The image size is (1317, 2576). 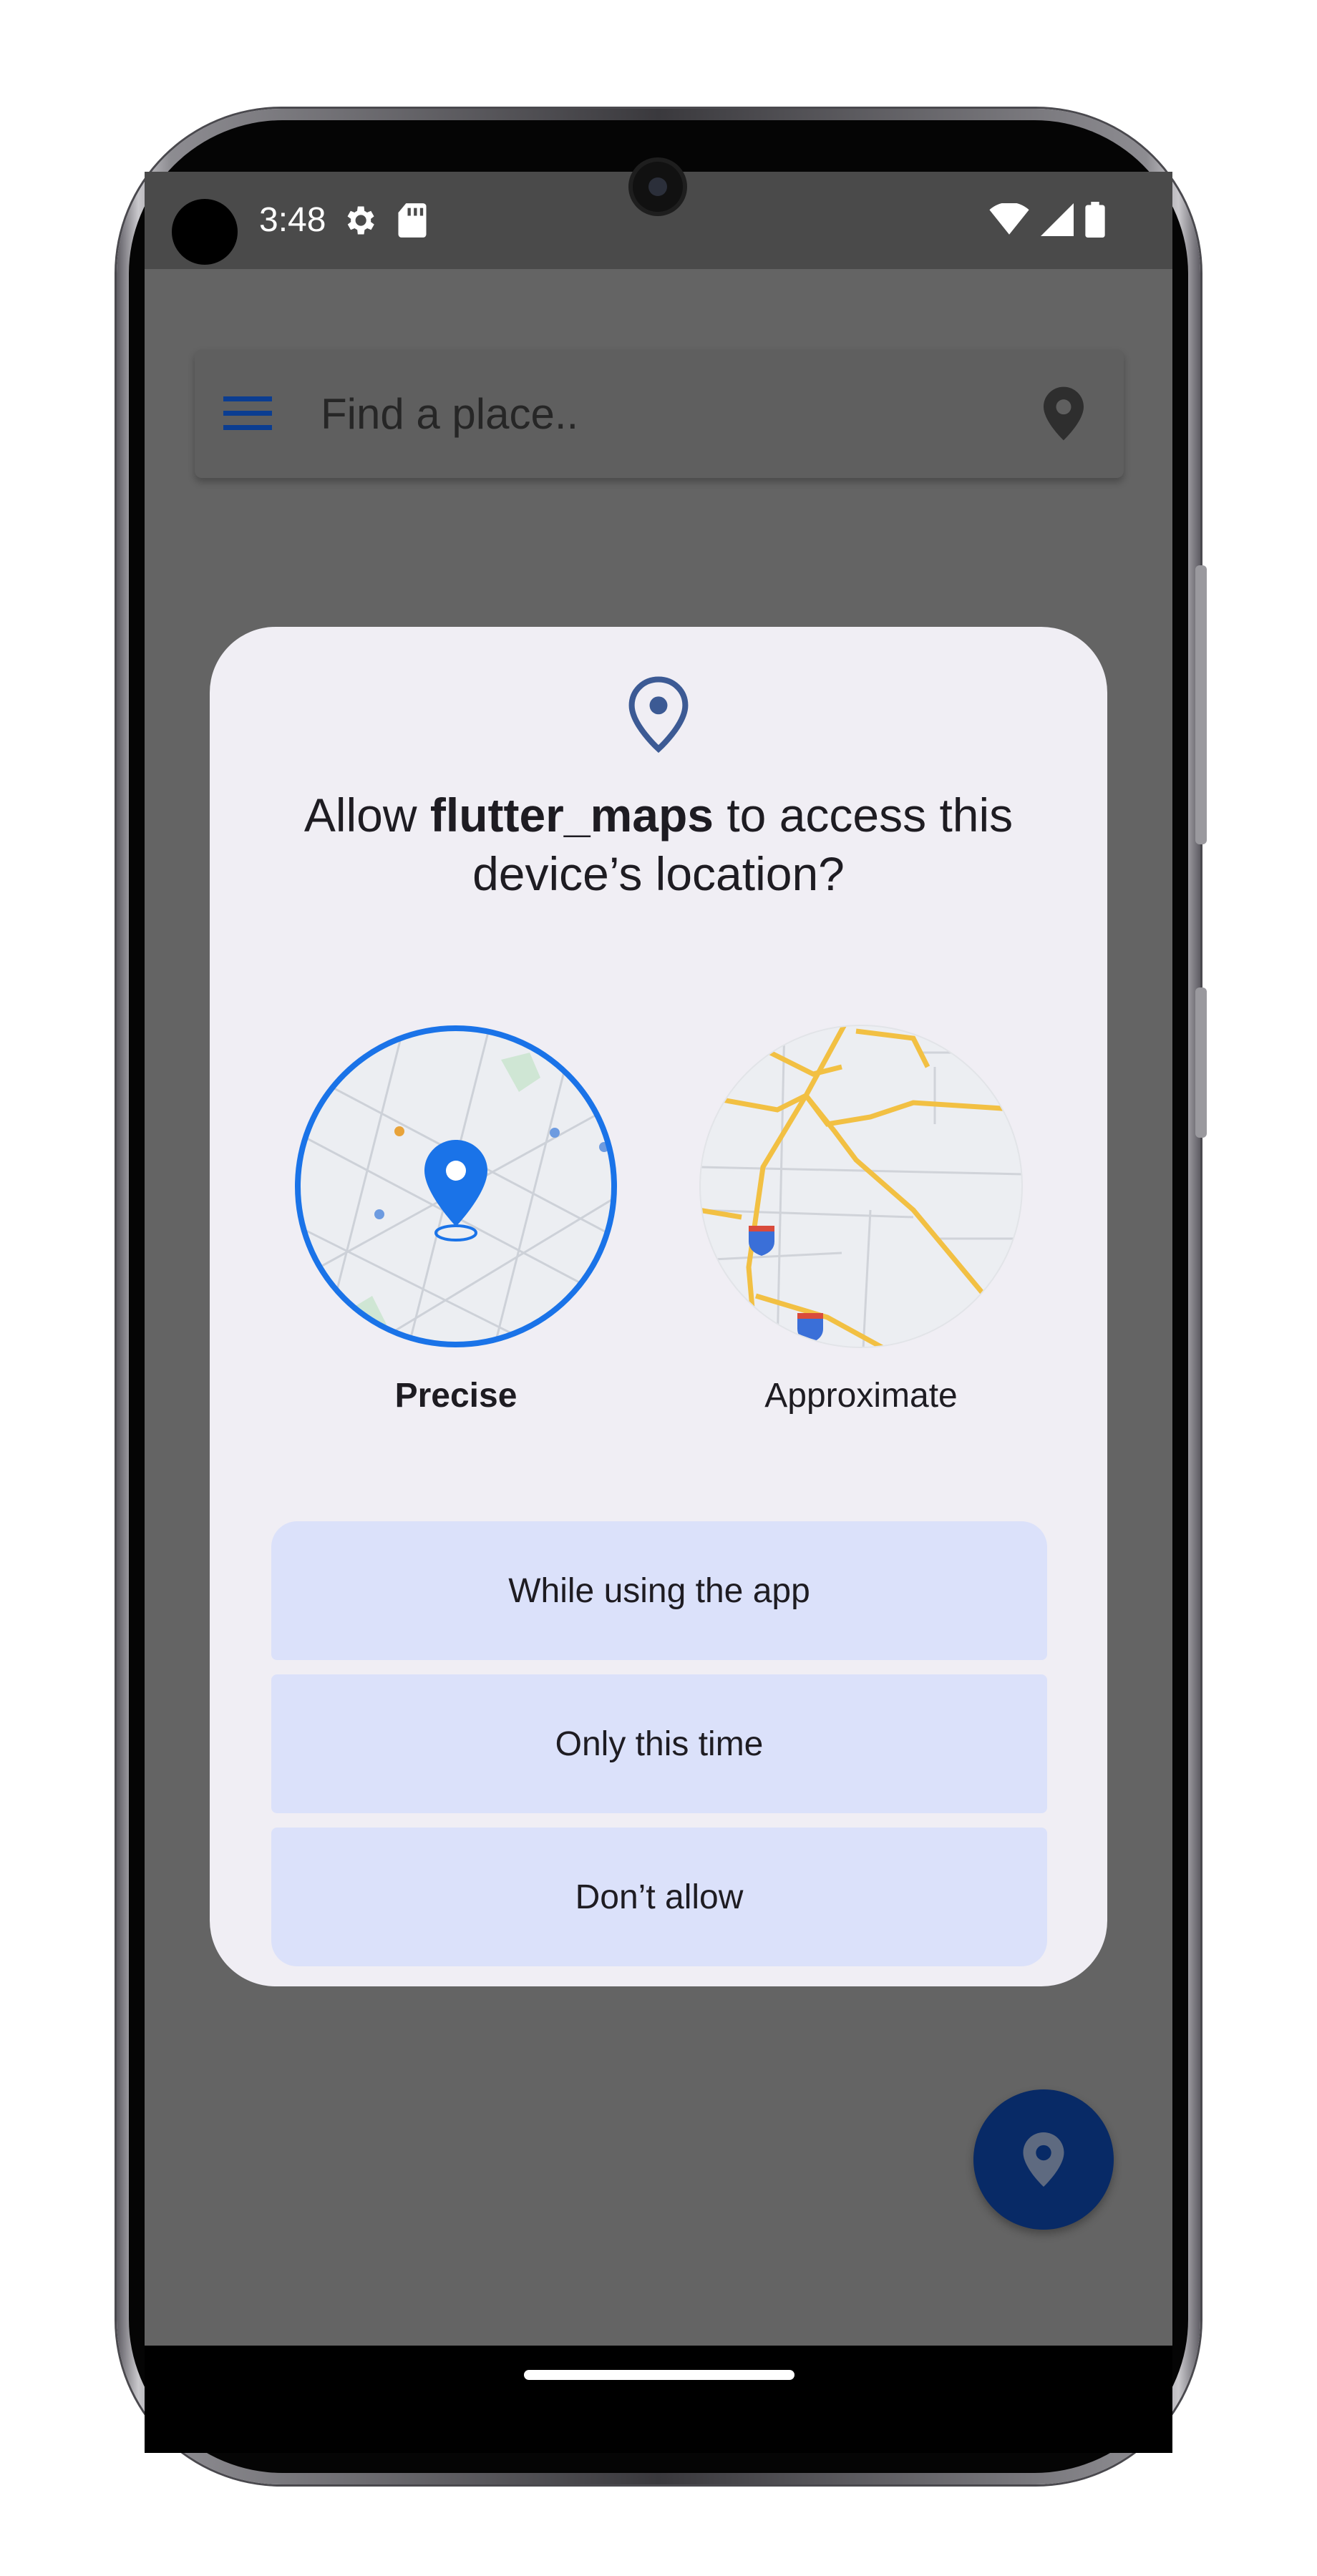 I want to click on menu-icon, so click(x=247, y=415).